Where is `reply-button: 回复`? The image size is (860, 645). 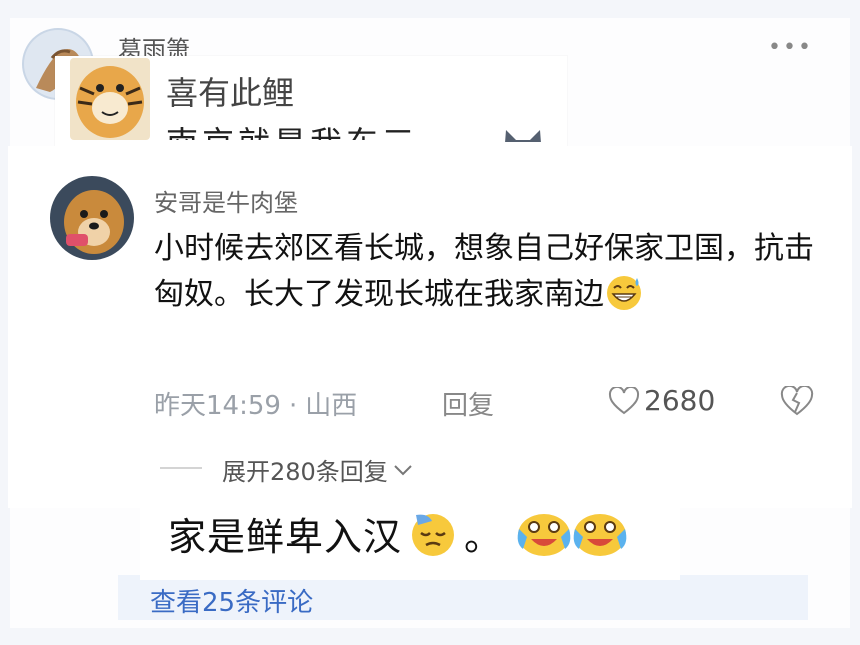 reply-button: 回复 is located at coordinates (468, 403).